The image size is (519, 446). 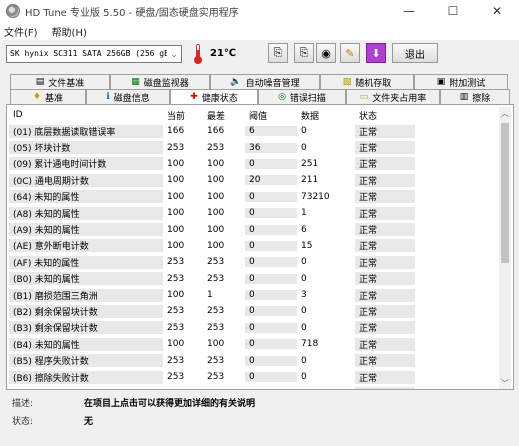 What do you see at coordinates (48, 96) in the screenshot?
I see `tab-benchmark: ♦ 基准` at bounding box center [48, 96].